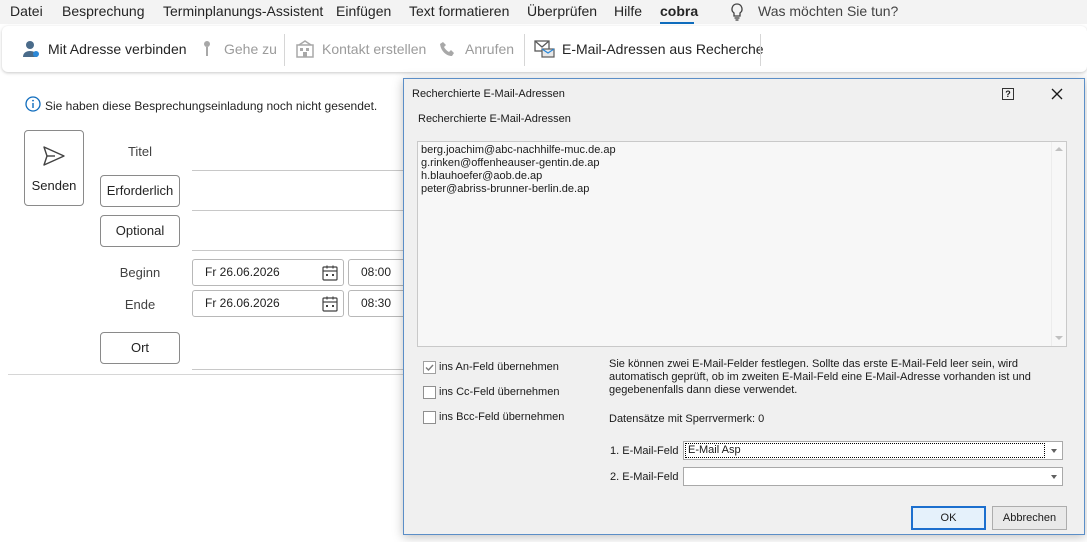 Image resolution: width=1087 pixels, height=542 pixels. Describe the element at coordinates (828, 11) in the screenshot. I see `tell-me-search: Was möchten Sie tun?` at that location.